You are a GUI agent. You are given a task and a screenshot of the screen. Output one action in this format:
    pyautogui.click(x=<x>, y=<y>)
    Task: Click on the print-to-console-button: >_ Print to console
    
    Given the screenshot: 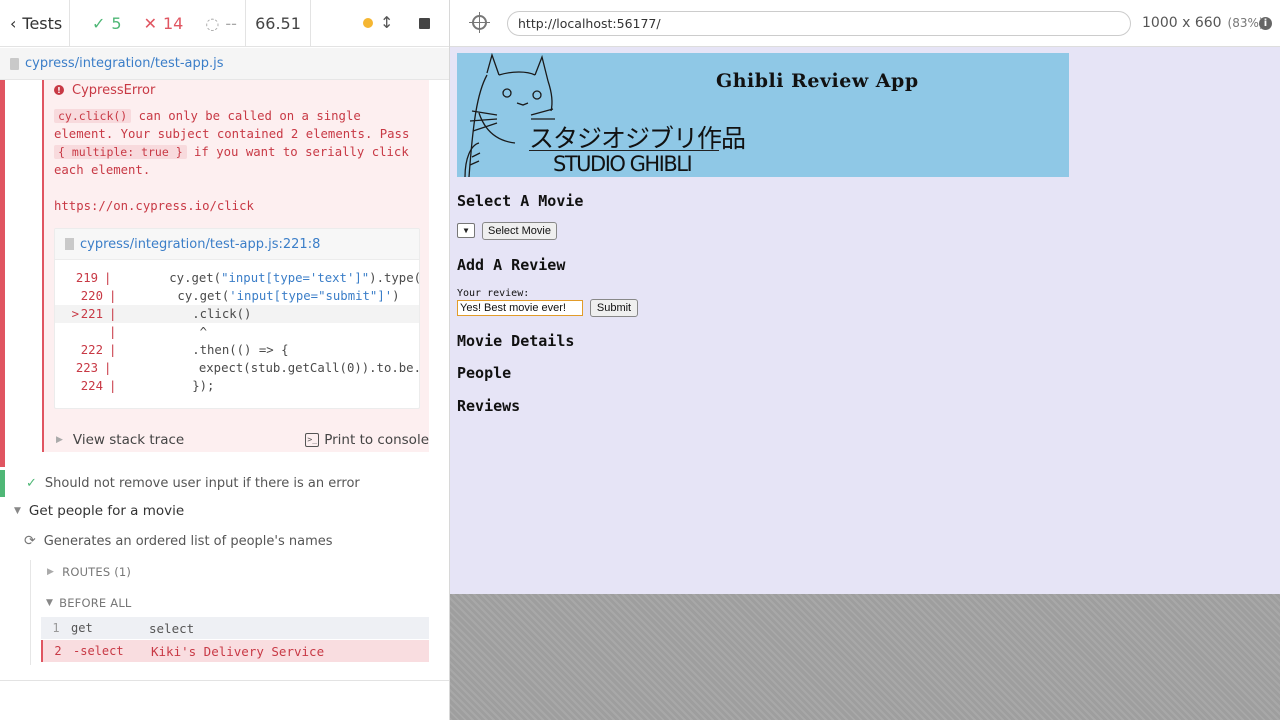 What is the action you would take?
    pyautogui.click(x=367, y=439)
    